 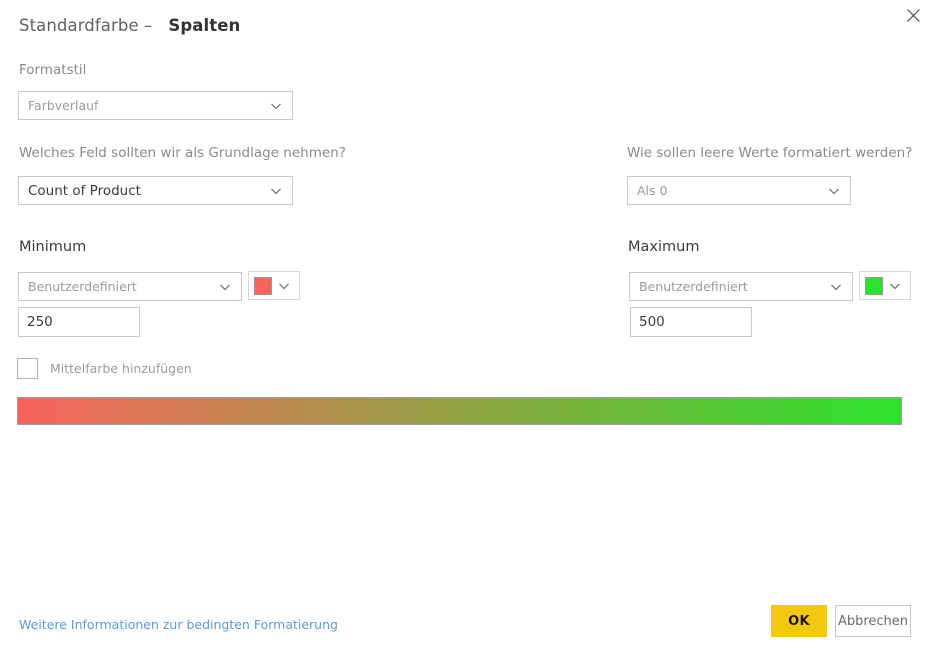 What do you see at coordinates (27, 368) in the screenshot?
I see `add-middle-color-checkbox` at bounding box center [27, 368].